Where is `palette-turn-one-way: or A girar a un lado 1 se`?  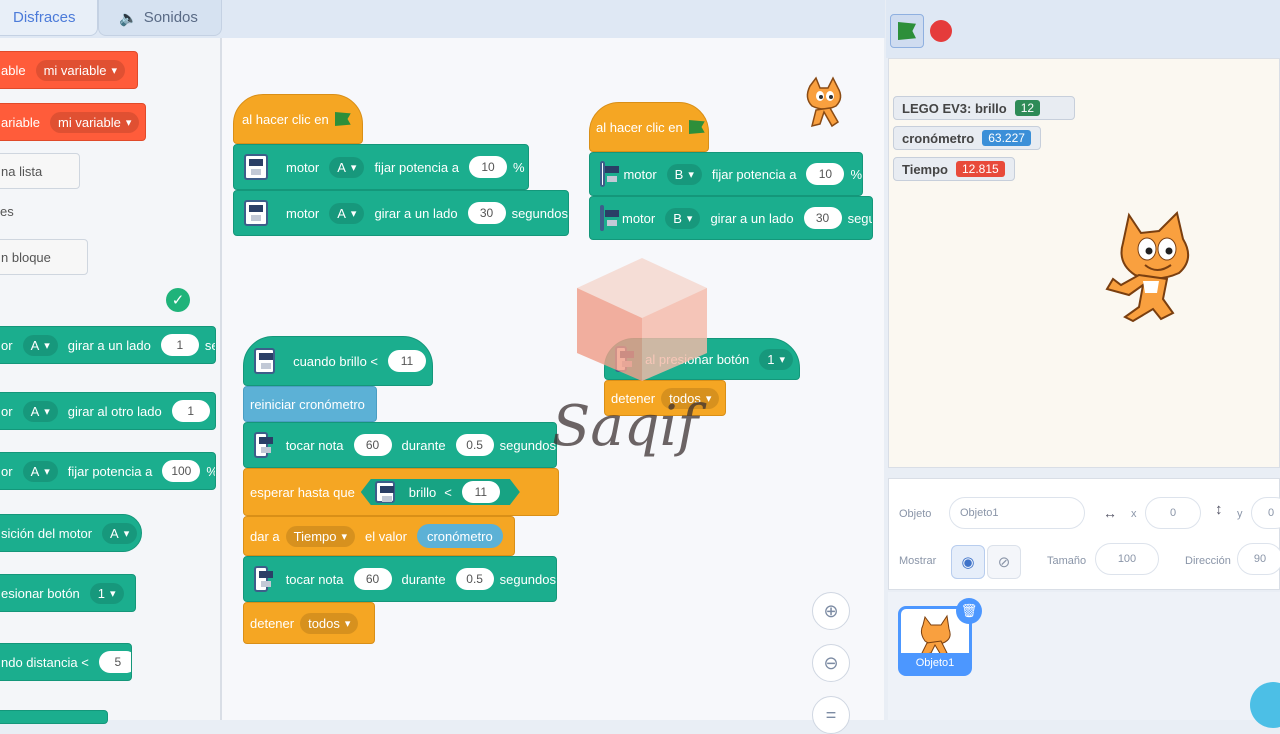 palette-turn-one-way: or A girar a un lado 1 se is located at coordinates (108, 345).